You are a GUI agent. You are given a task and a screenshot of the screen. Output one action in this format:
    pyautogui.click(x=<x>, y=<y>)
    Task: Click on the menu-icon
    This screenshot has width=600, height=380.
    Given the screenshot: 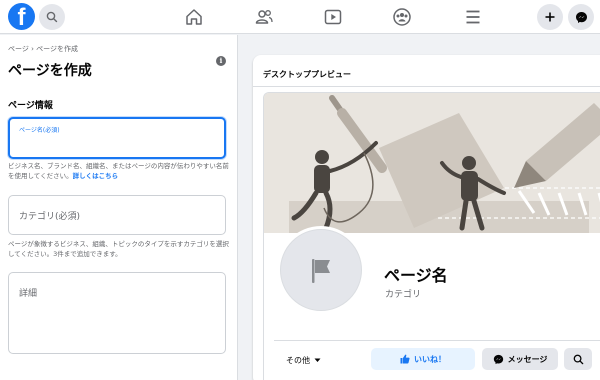 What is the action you would take?
    pyautogui.click(x=473, y=17)
    